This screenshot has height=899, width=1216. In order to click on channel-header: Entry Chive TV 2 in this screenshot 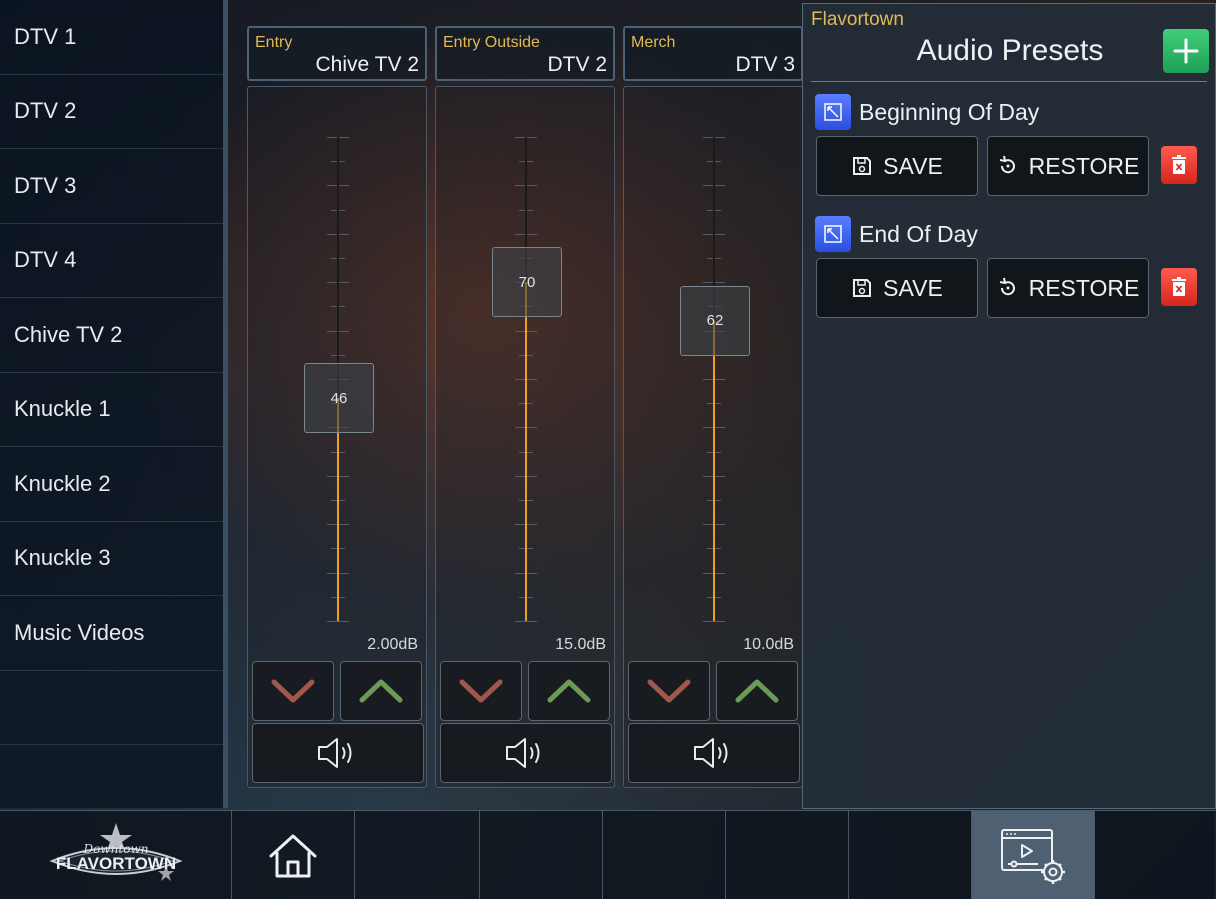, I will do `click(337, 53)`.